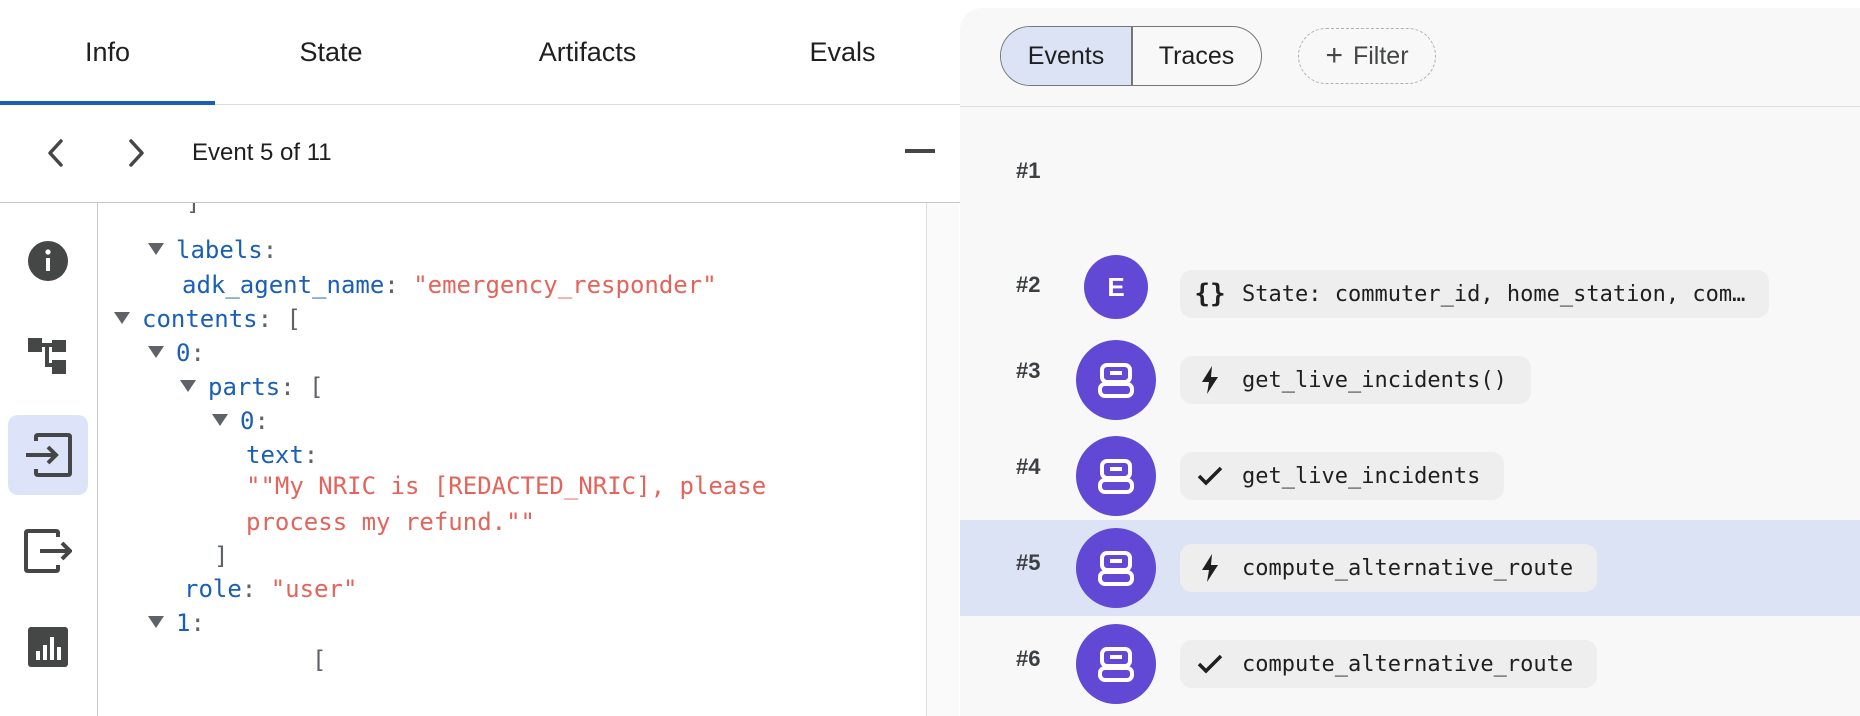 This screenshot has height=716, width=1860. I want to click on event-chip: get_live_incidents(), so click(1355, 380).